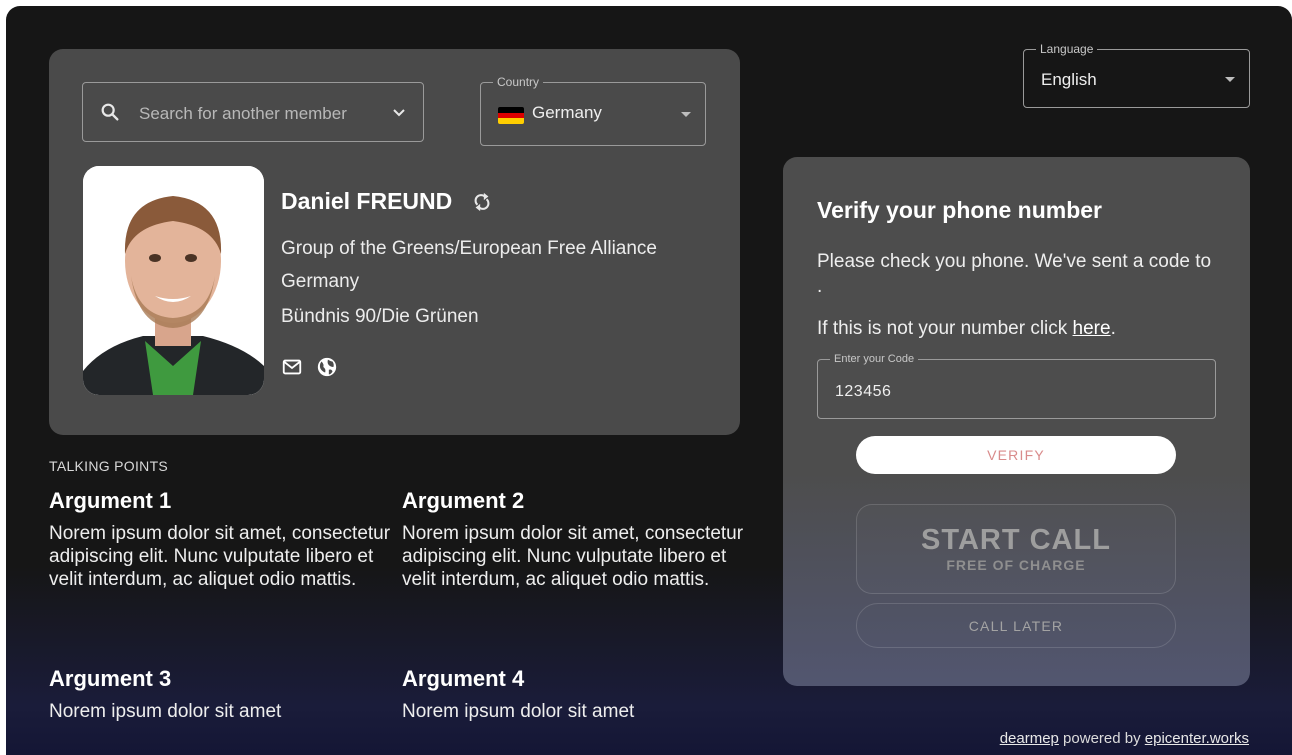 The width and height of the screenshot is (1292, 755). I want to click on mep-party: Bündnis 90/Die Grünen, so click(380, 316).